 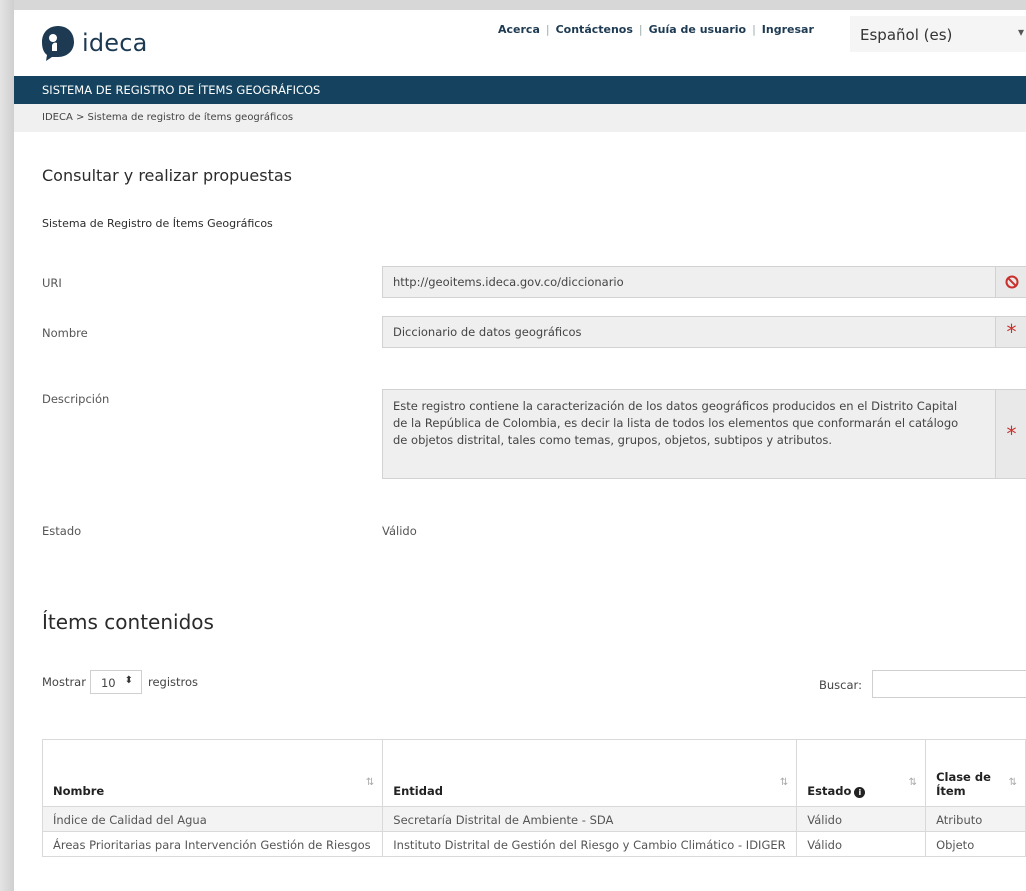 I want to click on ideca-logo: ideca, so click(x=94, y=43).